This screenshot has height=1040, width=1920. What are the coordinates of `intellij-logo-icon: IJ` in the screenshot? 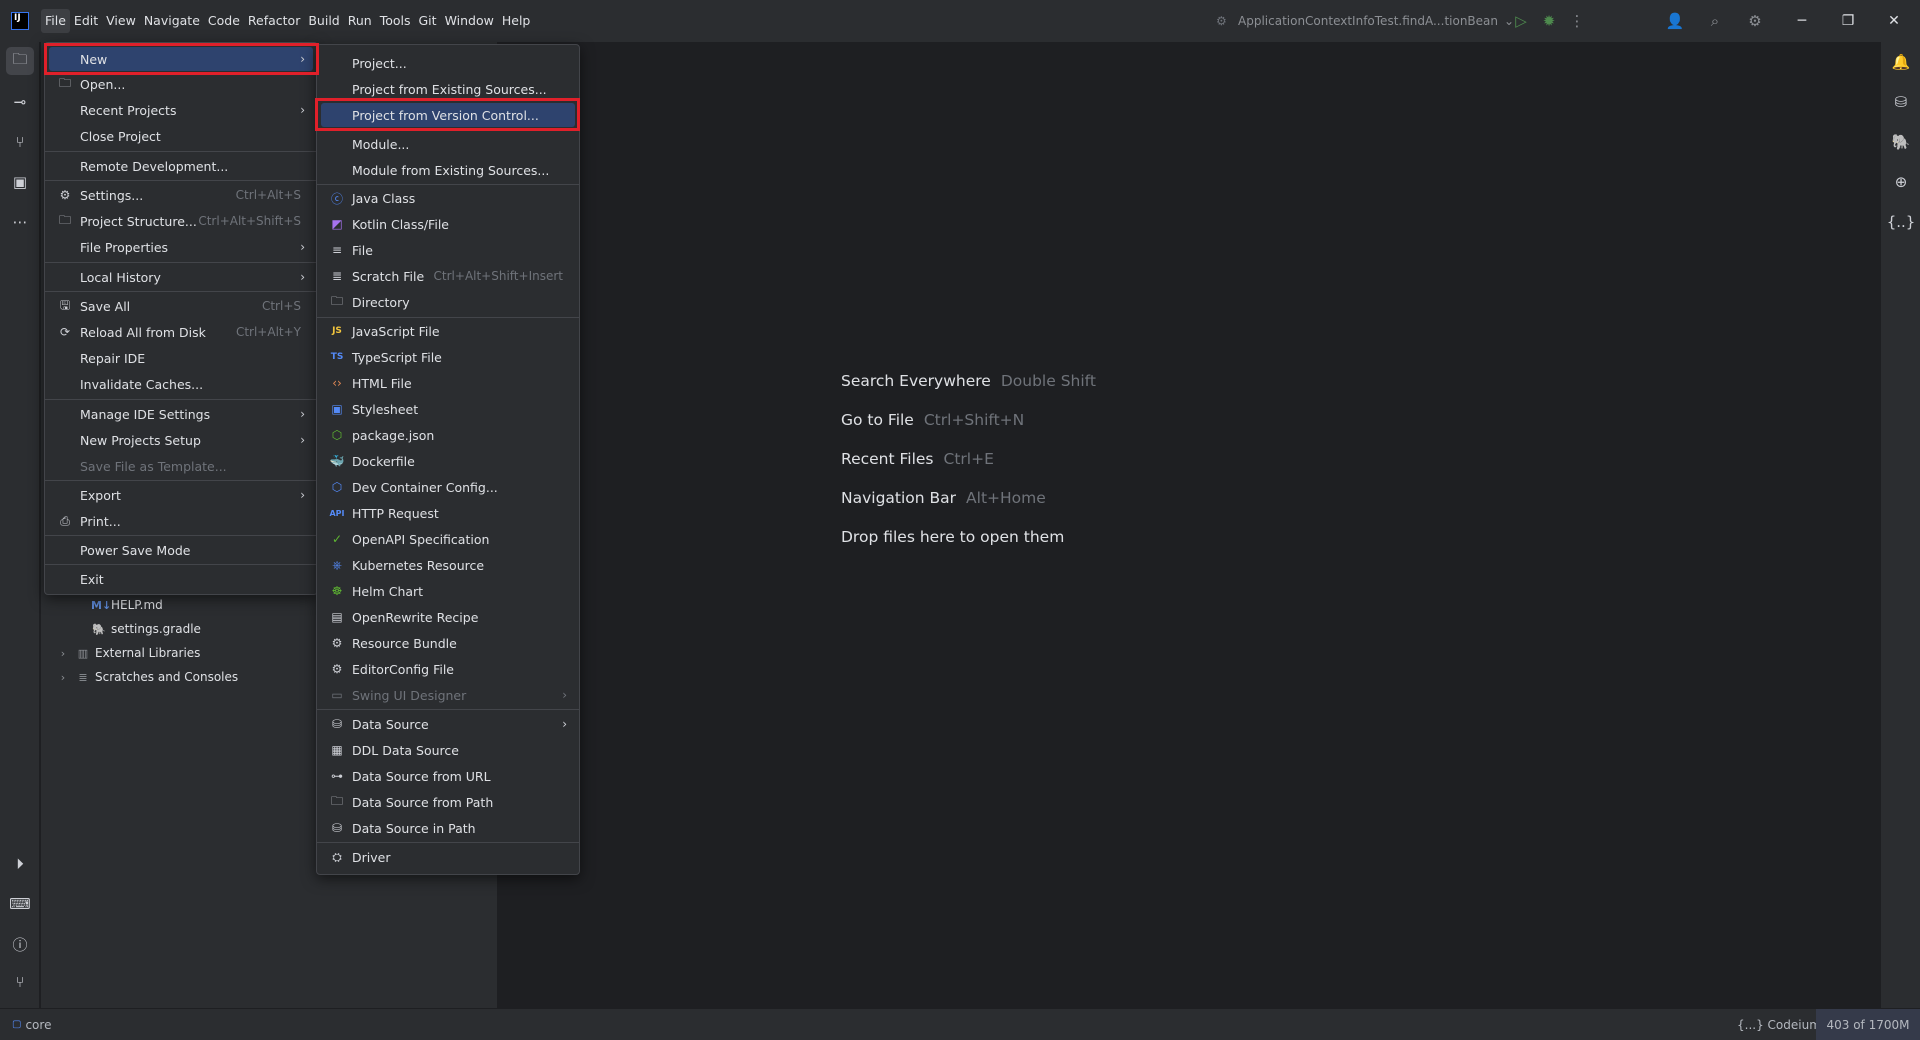 It's located at (20, 21).